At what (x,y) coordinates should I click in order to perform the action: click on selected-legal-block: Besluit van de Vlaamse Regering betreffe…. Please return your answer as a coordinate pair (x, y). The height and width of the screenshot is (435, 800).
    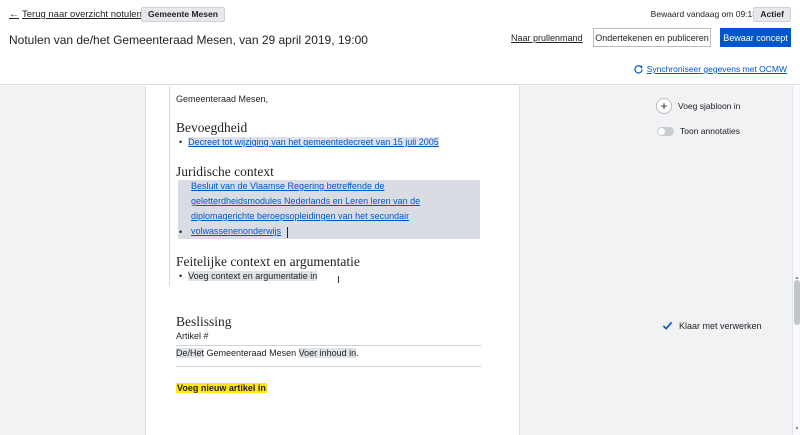
    Looking at the image, I should click on (329, 209).